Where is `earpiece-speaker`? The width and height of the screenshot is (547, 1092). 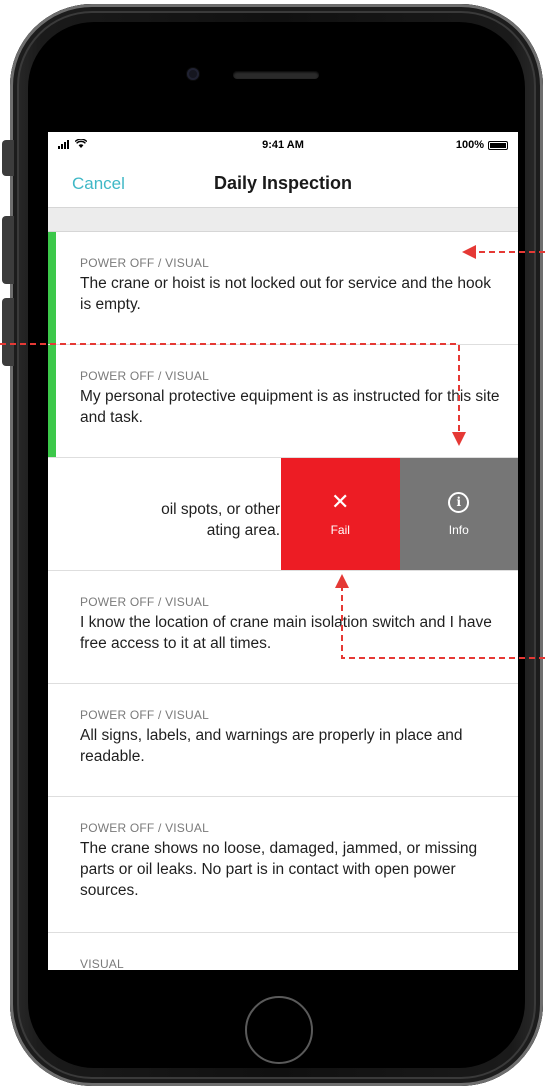 earpiece-speaker is located at coordinates (276, 75).